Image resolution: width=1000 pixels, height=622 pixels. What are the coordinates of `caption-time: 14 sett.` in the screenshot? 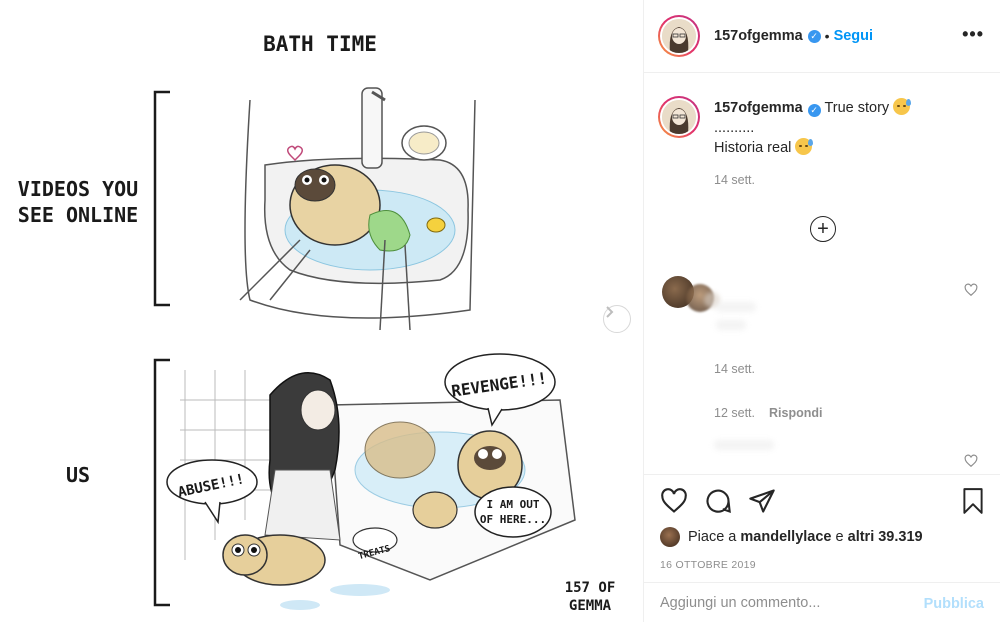 It's located at (849, 180).